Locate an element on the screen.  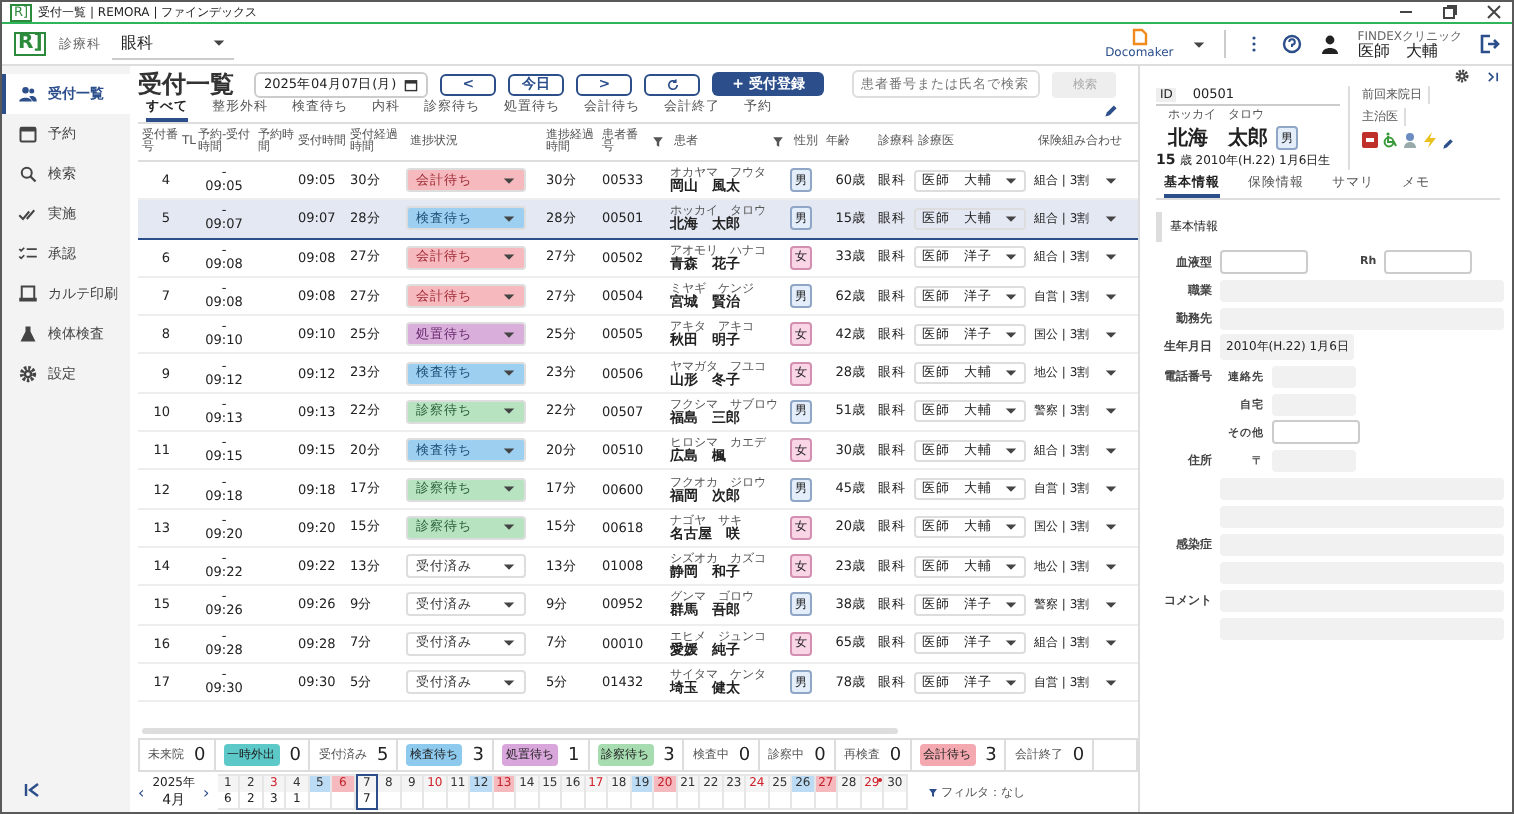
next-month-button: › is located at coordinates (206, 792).